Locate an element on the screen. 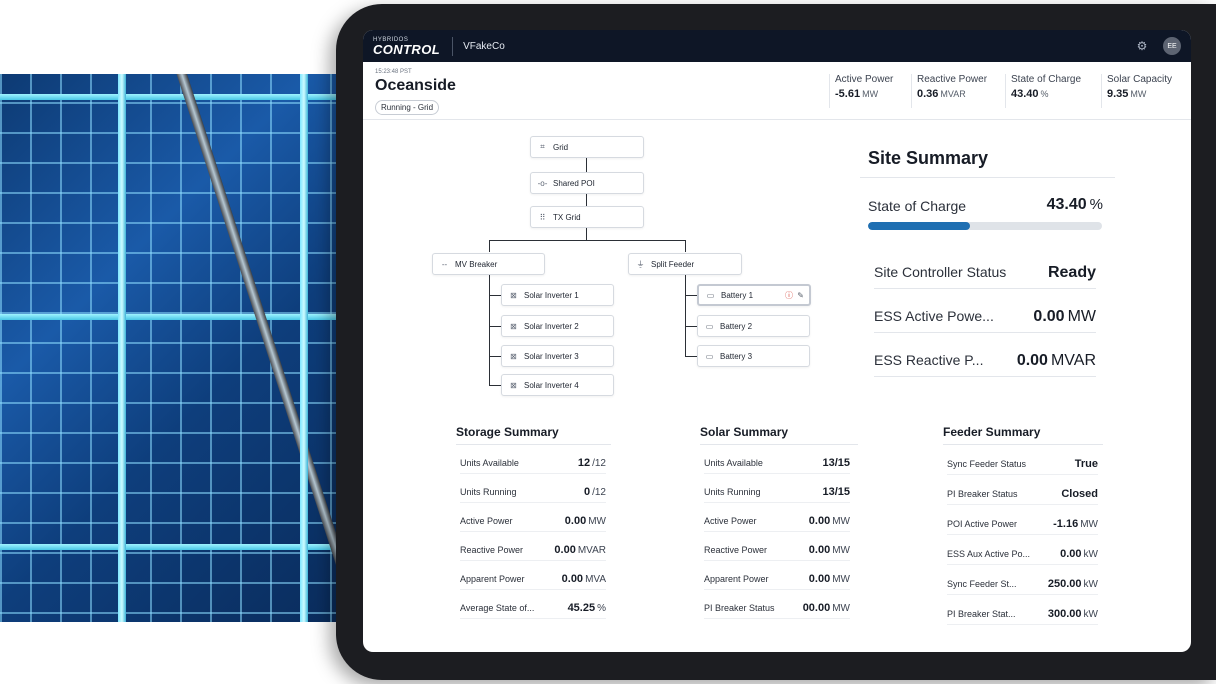 This screenshot has height=684, width=1216. site-summary-title: Site Summary is located at coordinates (928, 158).